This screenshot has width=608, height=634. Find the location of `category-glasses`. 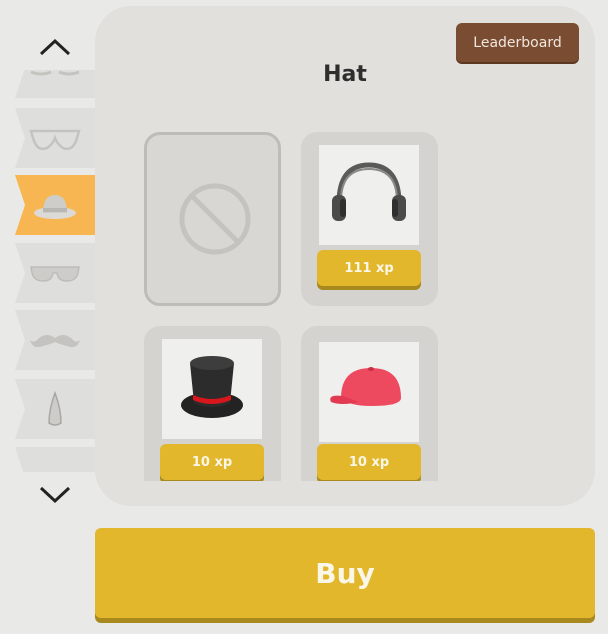

category-glasses is located at coordinates (55, 84).